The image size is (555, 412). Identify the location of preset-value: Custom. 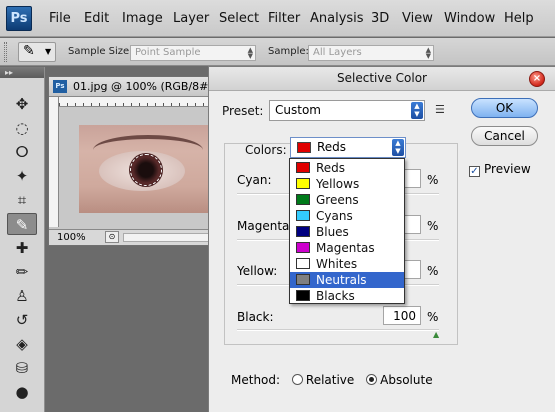
(298, 110).